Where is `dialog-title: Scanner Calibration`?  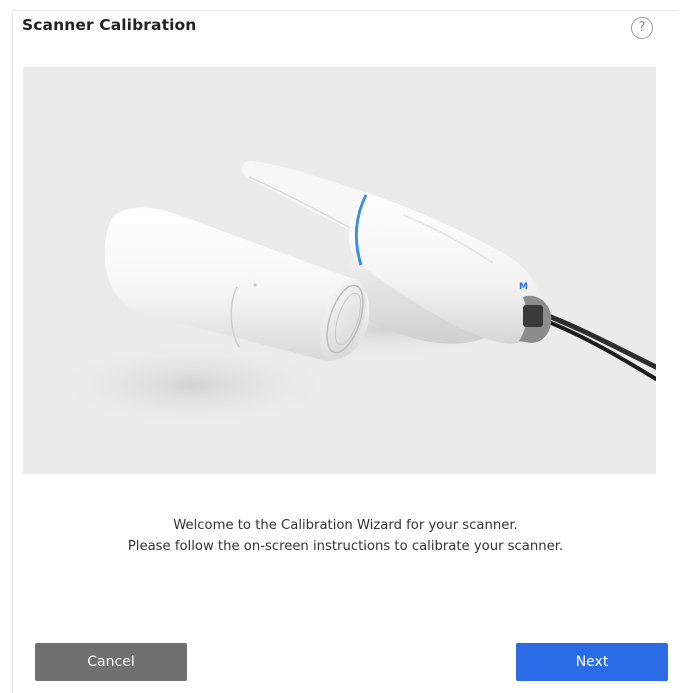
dialog-title: Scanner Calibration is located at coordinates (109, 25).